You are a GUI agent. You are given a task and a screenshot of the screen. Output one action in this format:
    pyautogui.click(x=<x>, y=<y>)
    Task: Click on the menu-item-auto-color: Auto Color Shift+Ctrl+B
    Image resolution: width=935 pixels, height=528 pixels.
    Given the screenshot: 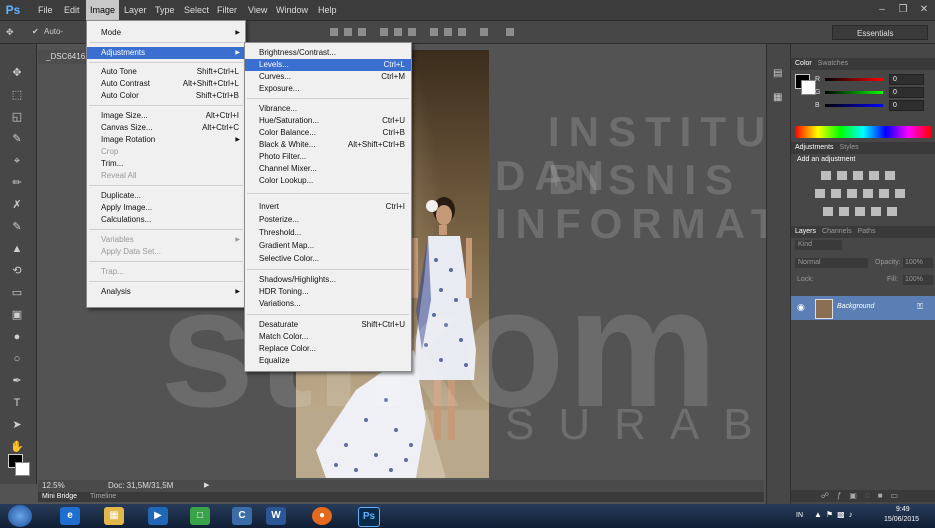 What is the action you would take?
    pyautogui.click(x=166, y=96)
    